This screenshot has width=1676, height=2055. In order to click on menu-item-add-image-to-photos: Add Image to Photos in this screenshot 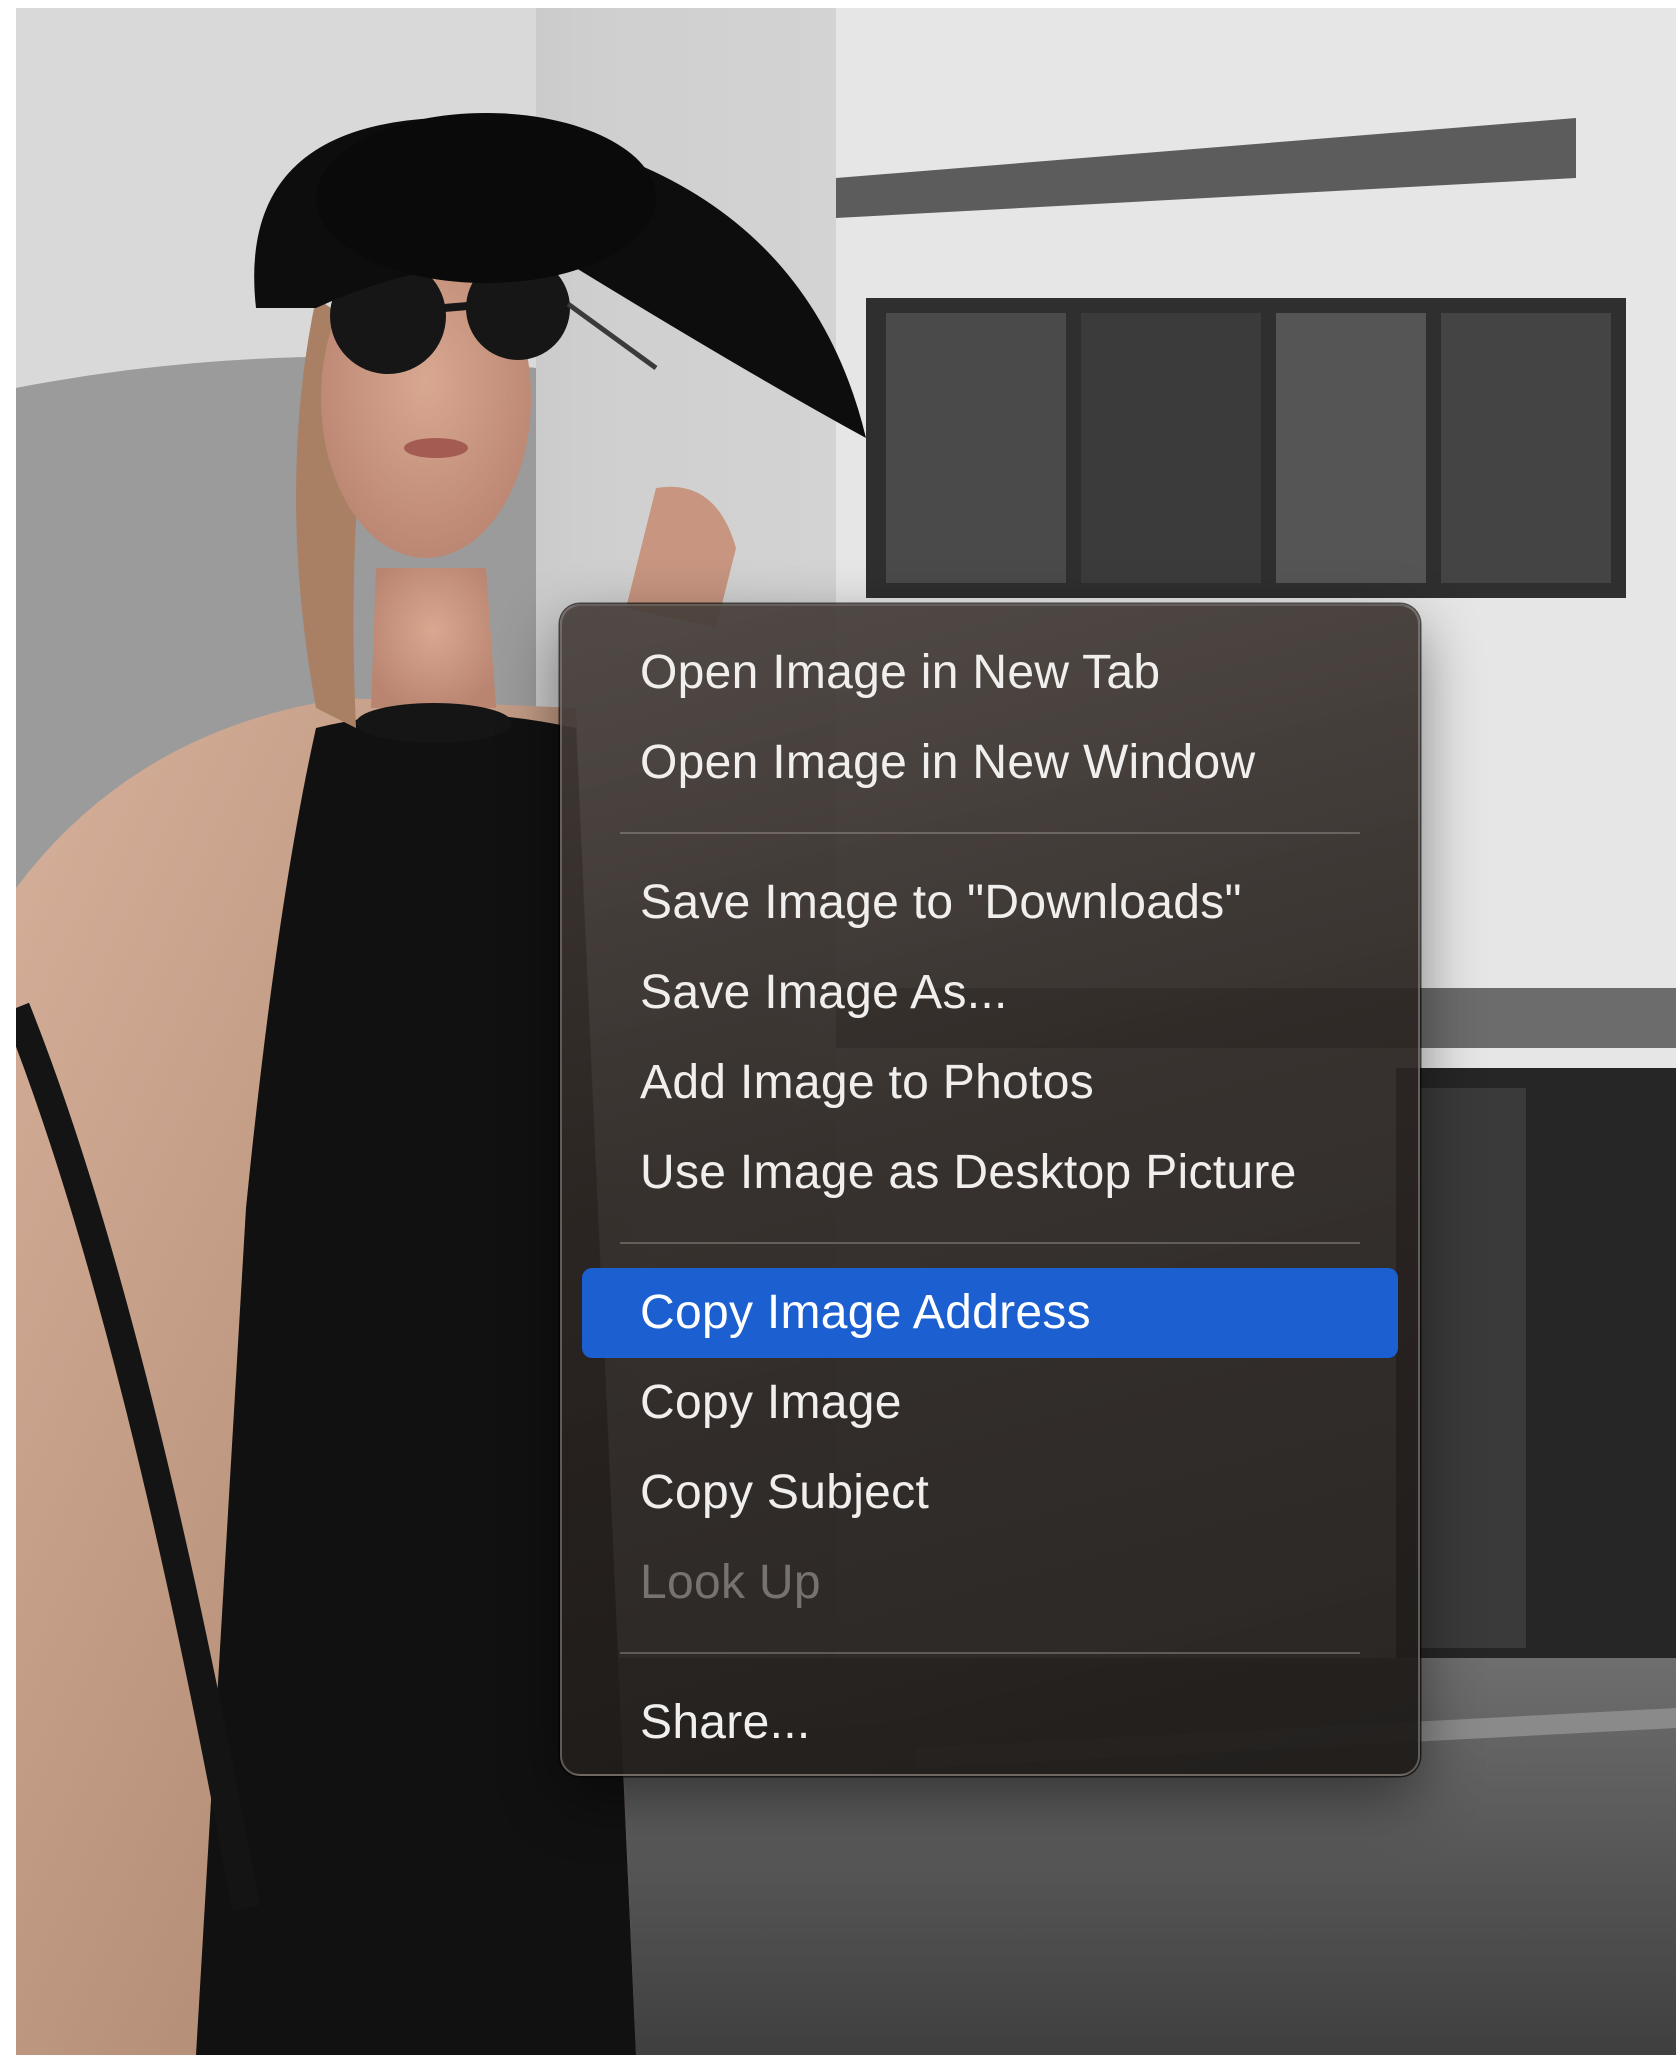, I will do `click(990, 1083)`.